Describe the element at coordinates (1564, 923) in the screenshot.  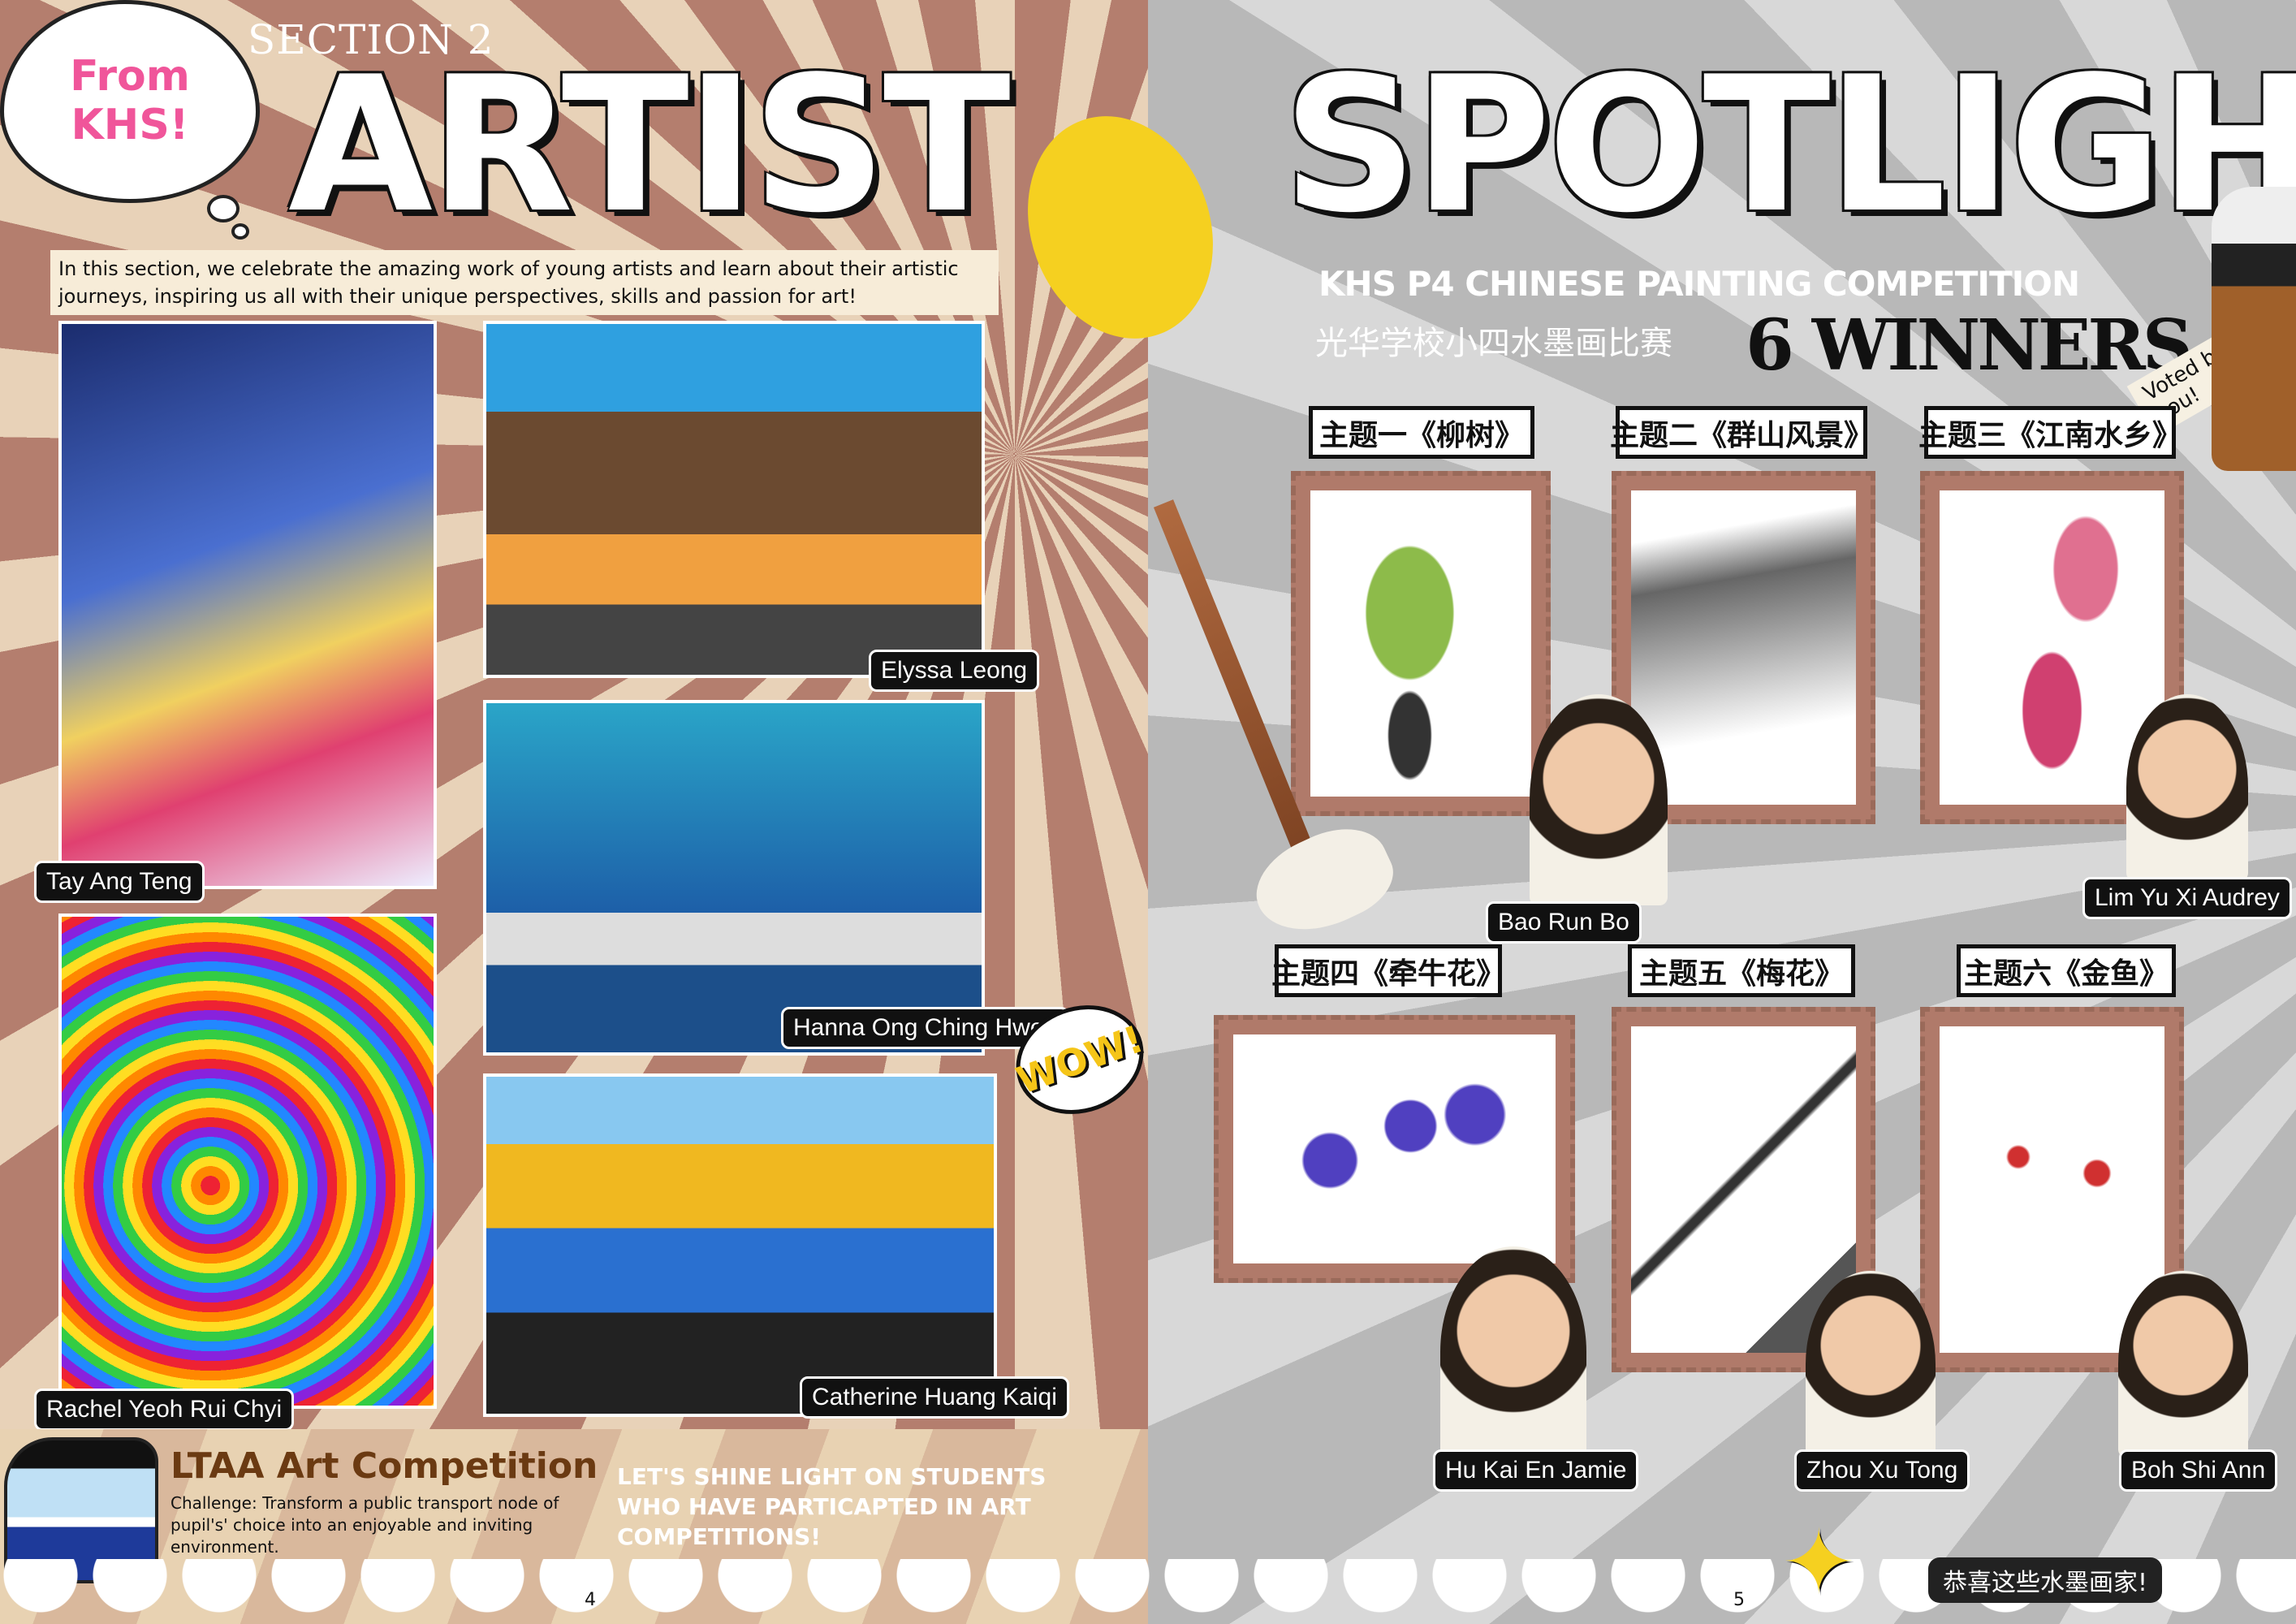
I see `winner-name: Bao Run Bo` at that location.